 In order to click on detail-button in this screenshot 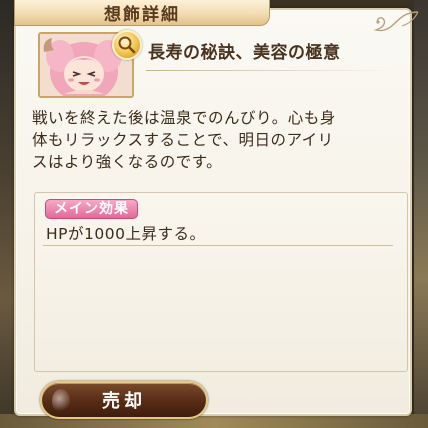, I will do `click(127, 45)`.